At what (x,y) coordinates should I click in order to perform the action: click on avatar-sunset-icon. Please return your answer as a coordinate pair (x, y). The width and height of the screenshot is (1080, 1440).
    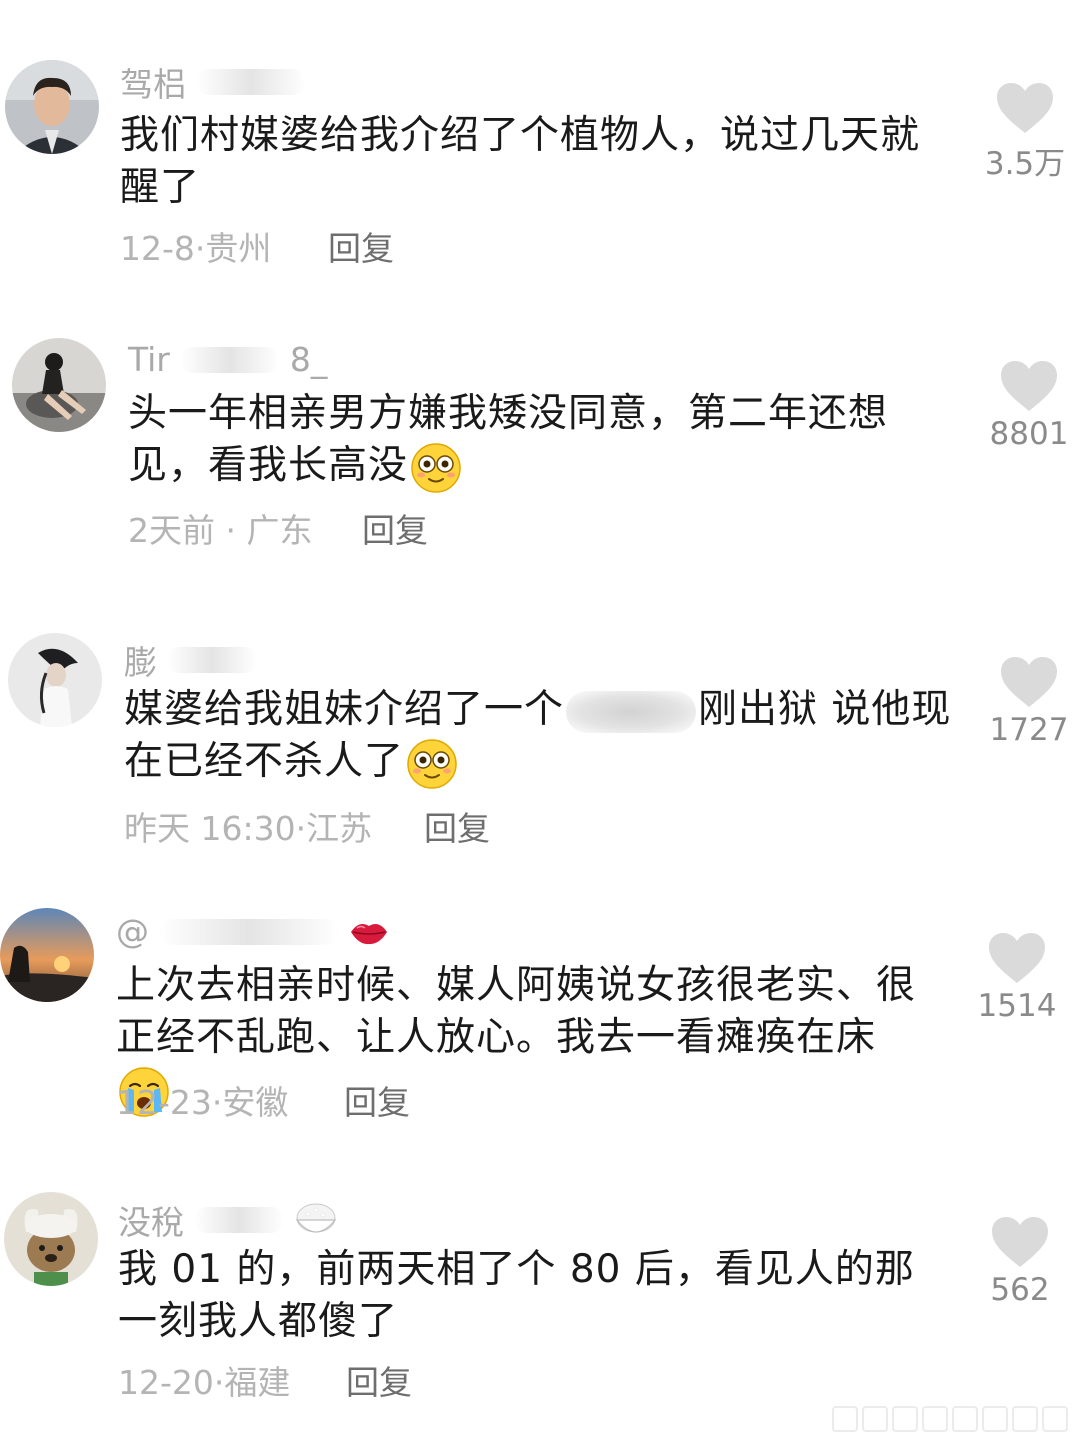
    Looking at the image, I should click on (47, 955).